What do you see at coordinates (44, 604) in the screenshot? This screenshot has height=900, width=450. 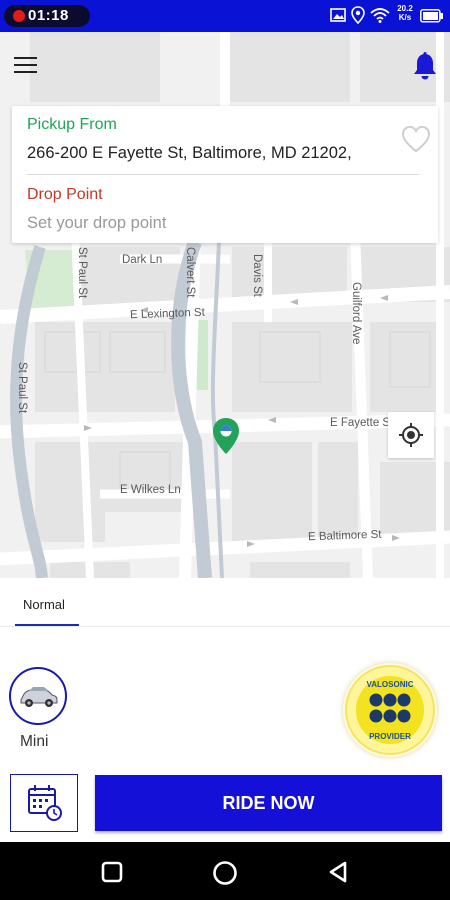 I see `tab-label: Normal` at bounding box center [44, 604].